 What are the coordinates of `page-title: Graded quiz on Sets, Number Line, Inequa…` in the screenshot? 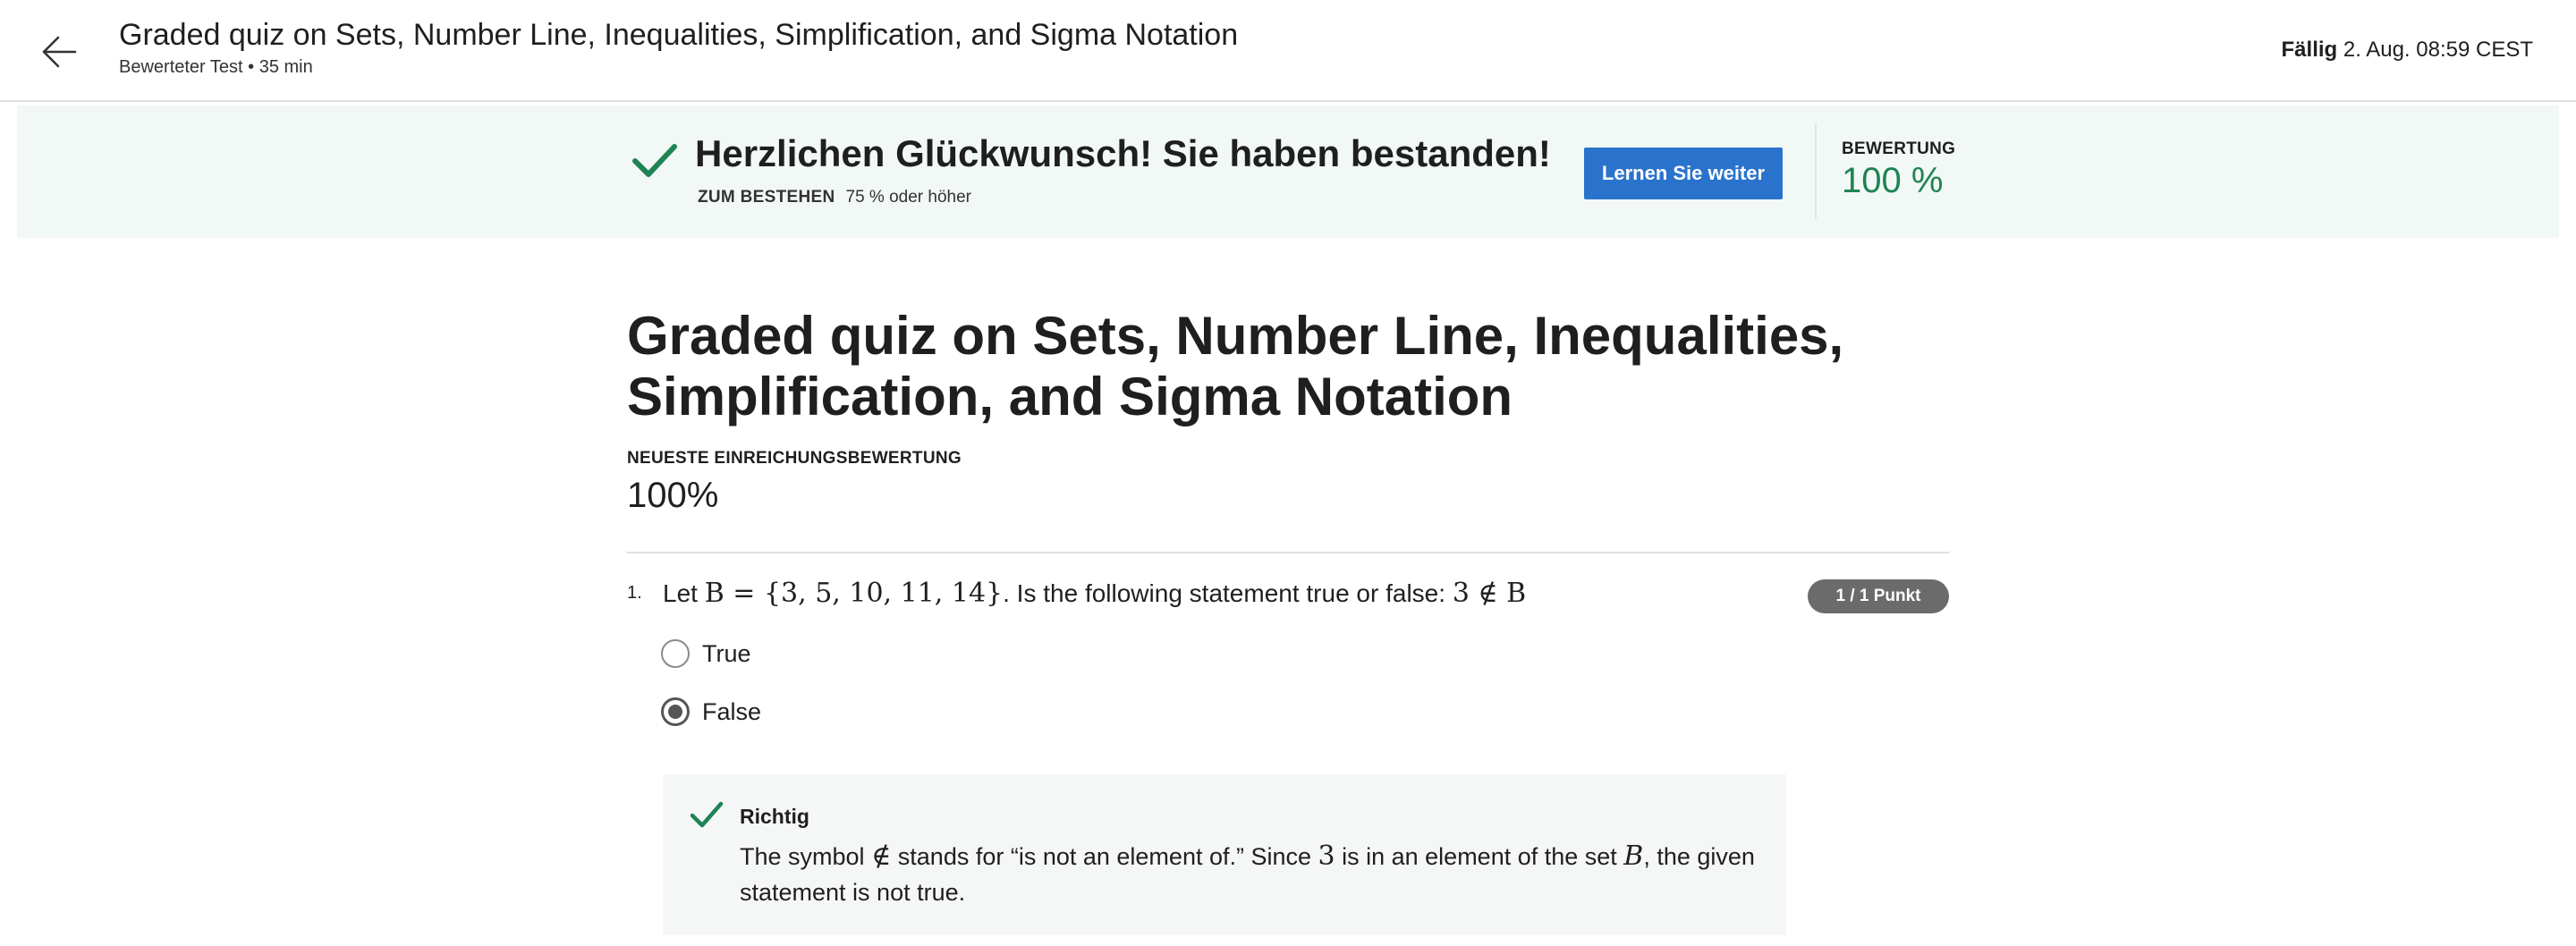 It's located at (1235, 366).